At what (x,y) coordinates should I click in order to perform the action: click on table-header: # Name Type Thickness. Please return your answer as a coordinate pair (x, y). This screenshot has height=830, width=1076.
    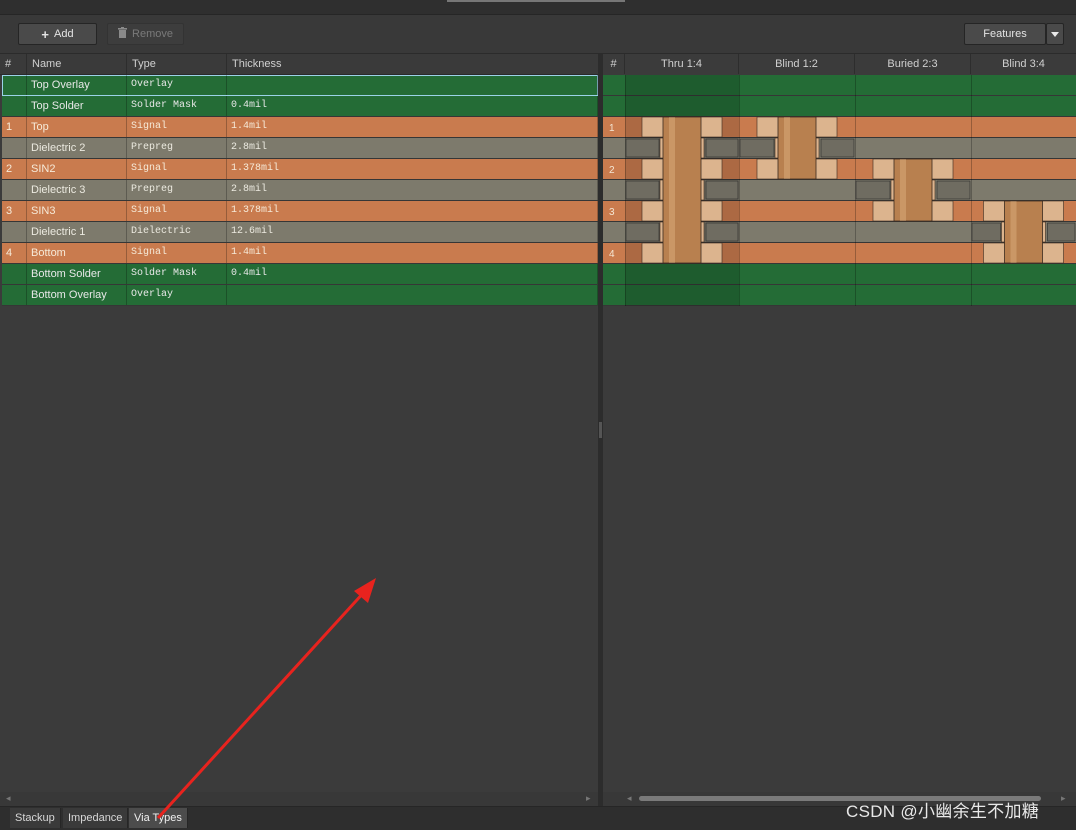
    Looking at the image, I should click on (299, 64).